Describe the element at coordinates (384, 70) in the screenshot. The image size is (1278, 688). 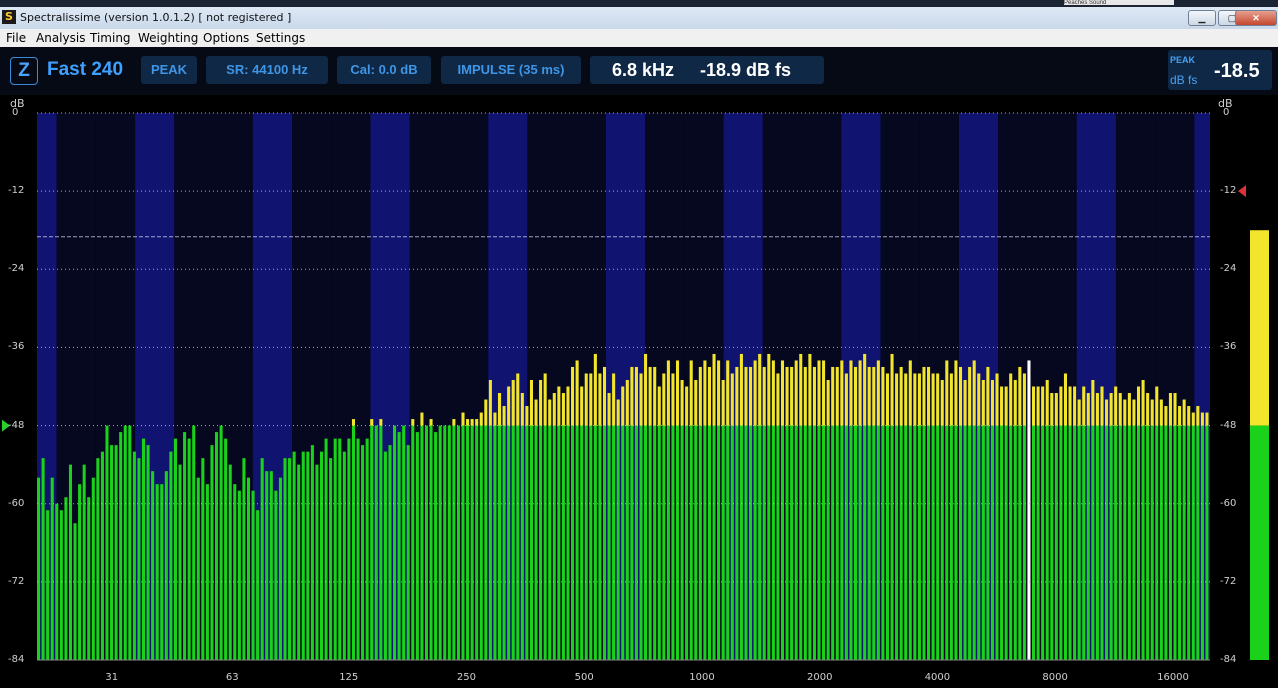
I see `calibration-button: Cal: 0.0 dB` at that location.